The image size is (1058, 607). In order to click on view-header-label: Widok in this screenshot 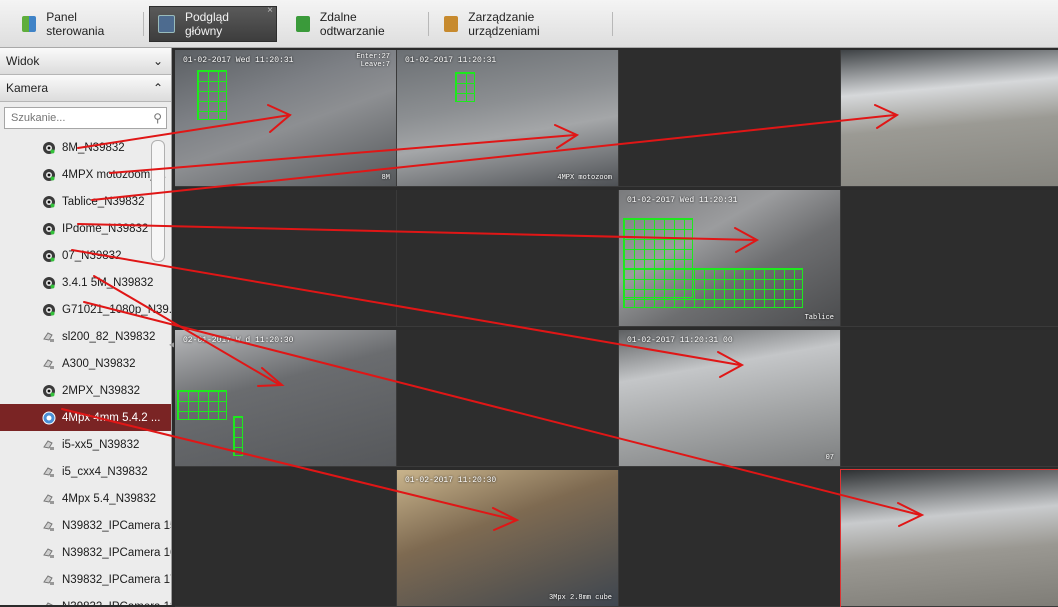, I will do `click(23, 61)`.